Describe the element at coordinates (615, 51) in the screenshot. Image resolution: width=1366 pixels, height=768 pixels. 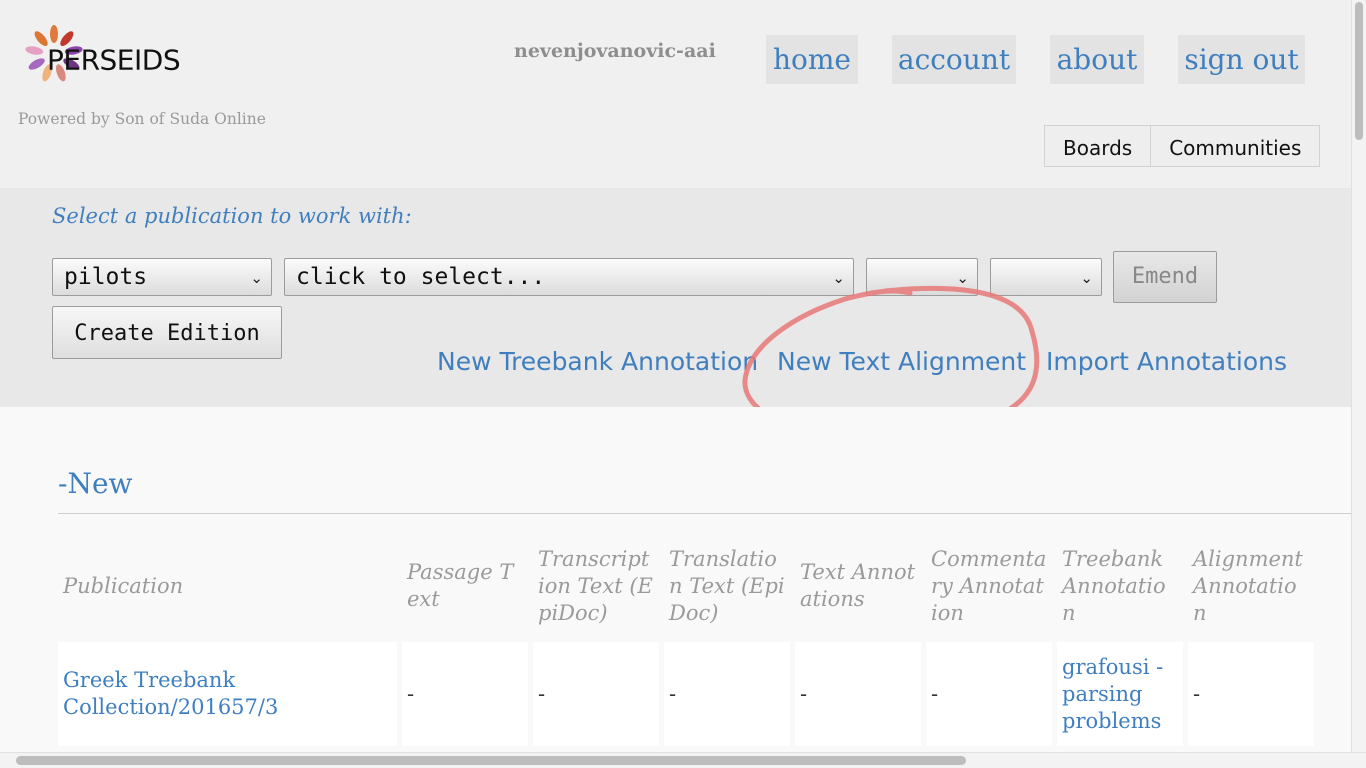
I see `username-label: nevenjovanovic-aai` at that location.